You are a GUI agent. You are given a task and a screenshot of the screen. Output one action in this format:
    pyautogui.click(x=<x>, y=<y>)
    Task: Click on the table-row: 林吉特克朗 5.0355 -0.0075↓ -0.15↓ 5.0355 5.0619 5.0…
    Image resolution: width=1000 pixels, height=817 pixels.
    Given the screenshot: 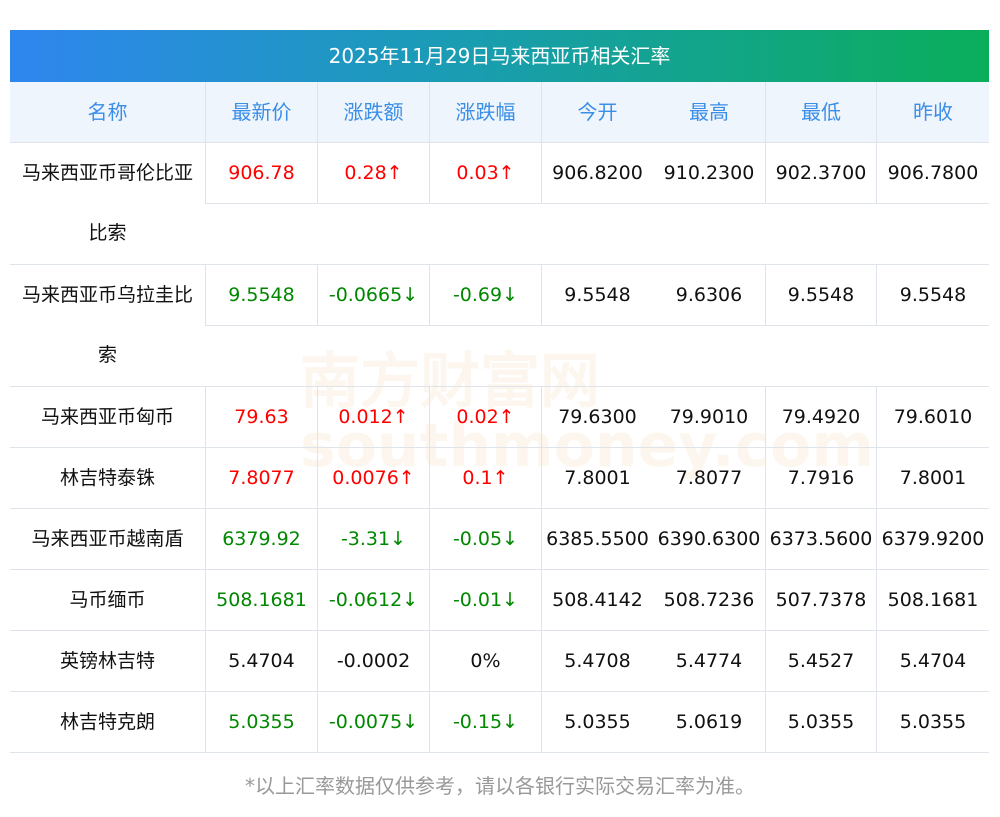 What is the action you would take?
    pyautogui.click(x=499, y=722)
    